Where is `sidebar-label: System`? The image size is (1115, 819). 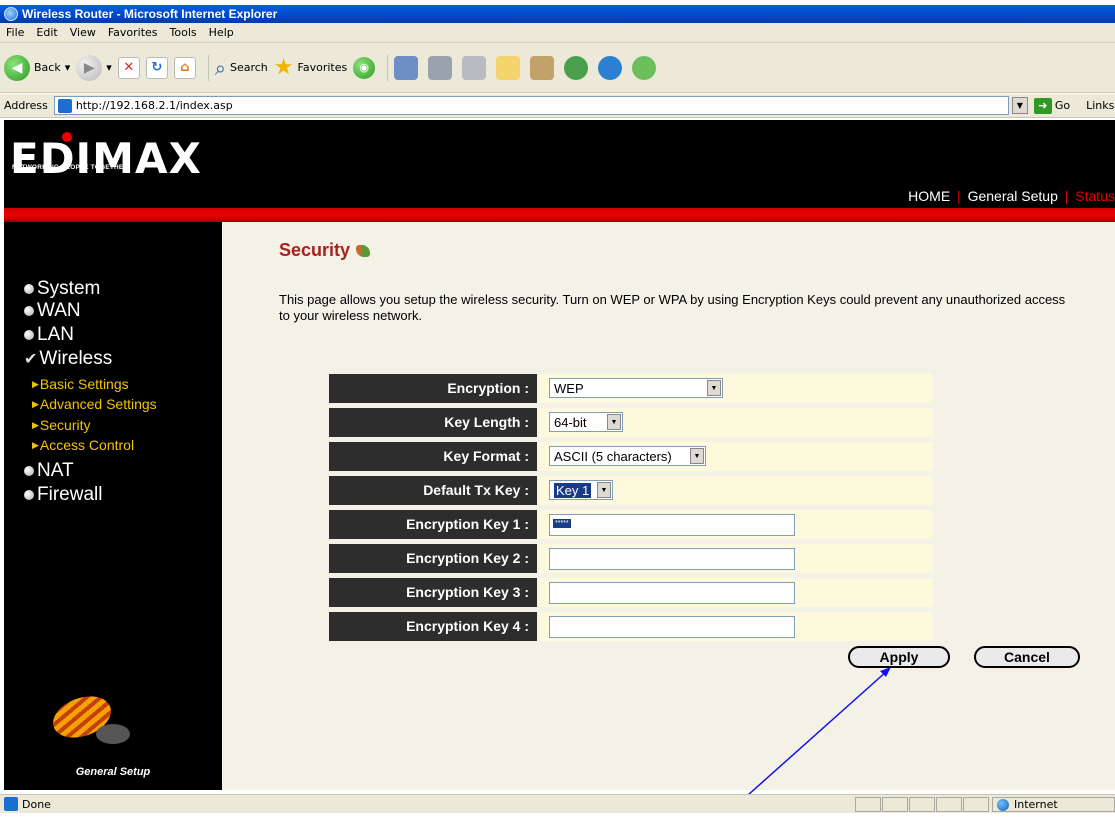
sidebar-label: System is located at coordinates (69, 288).